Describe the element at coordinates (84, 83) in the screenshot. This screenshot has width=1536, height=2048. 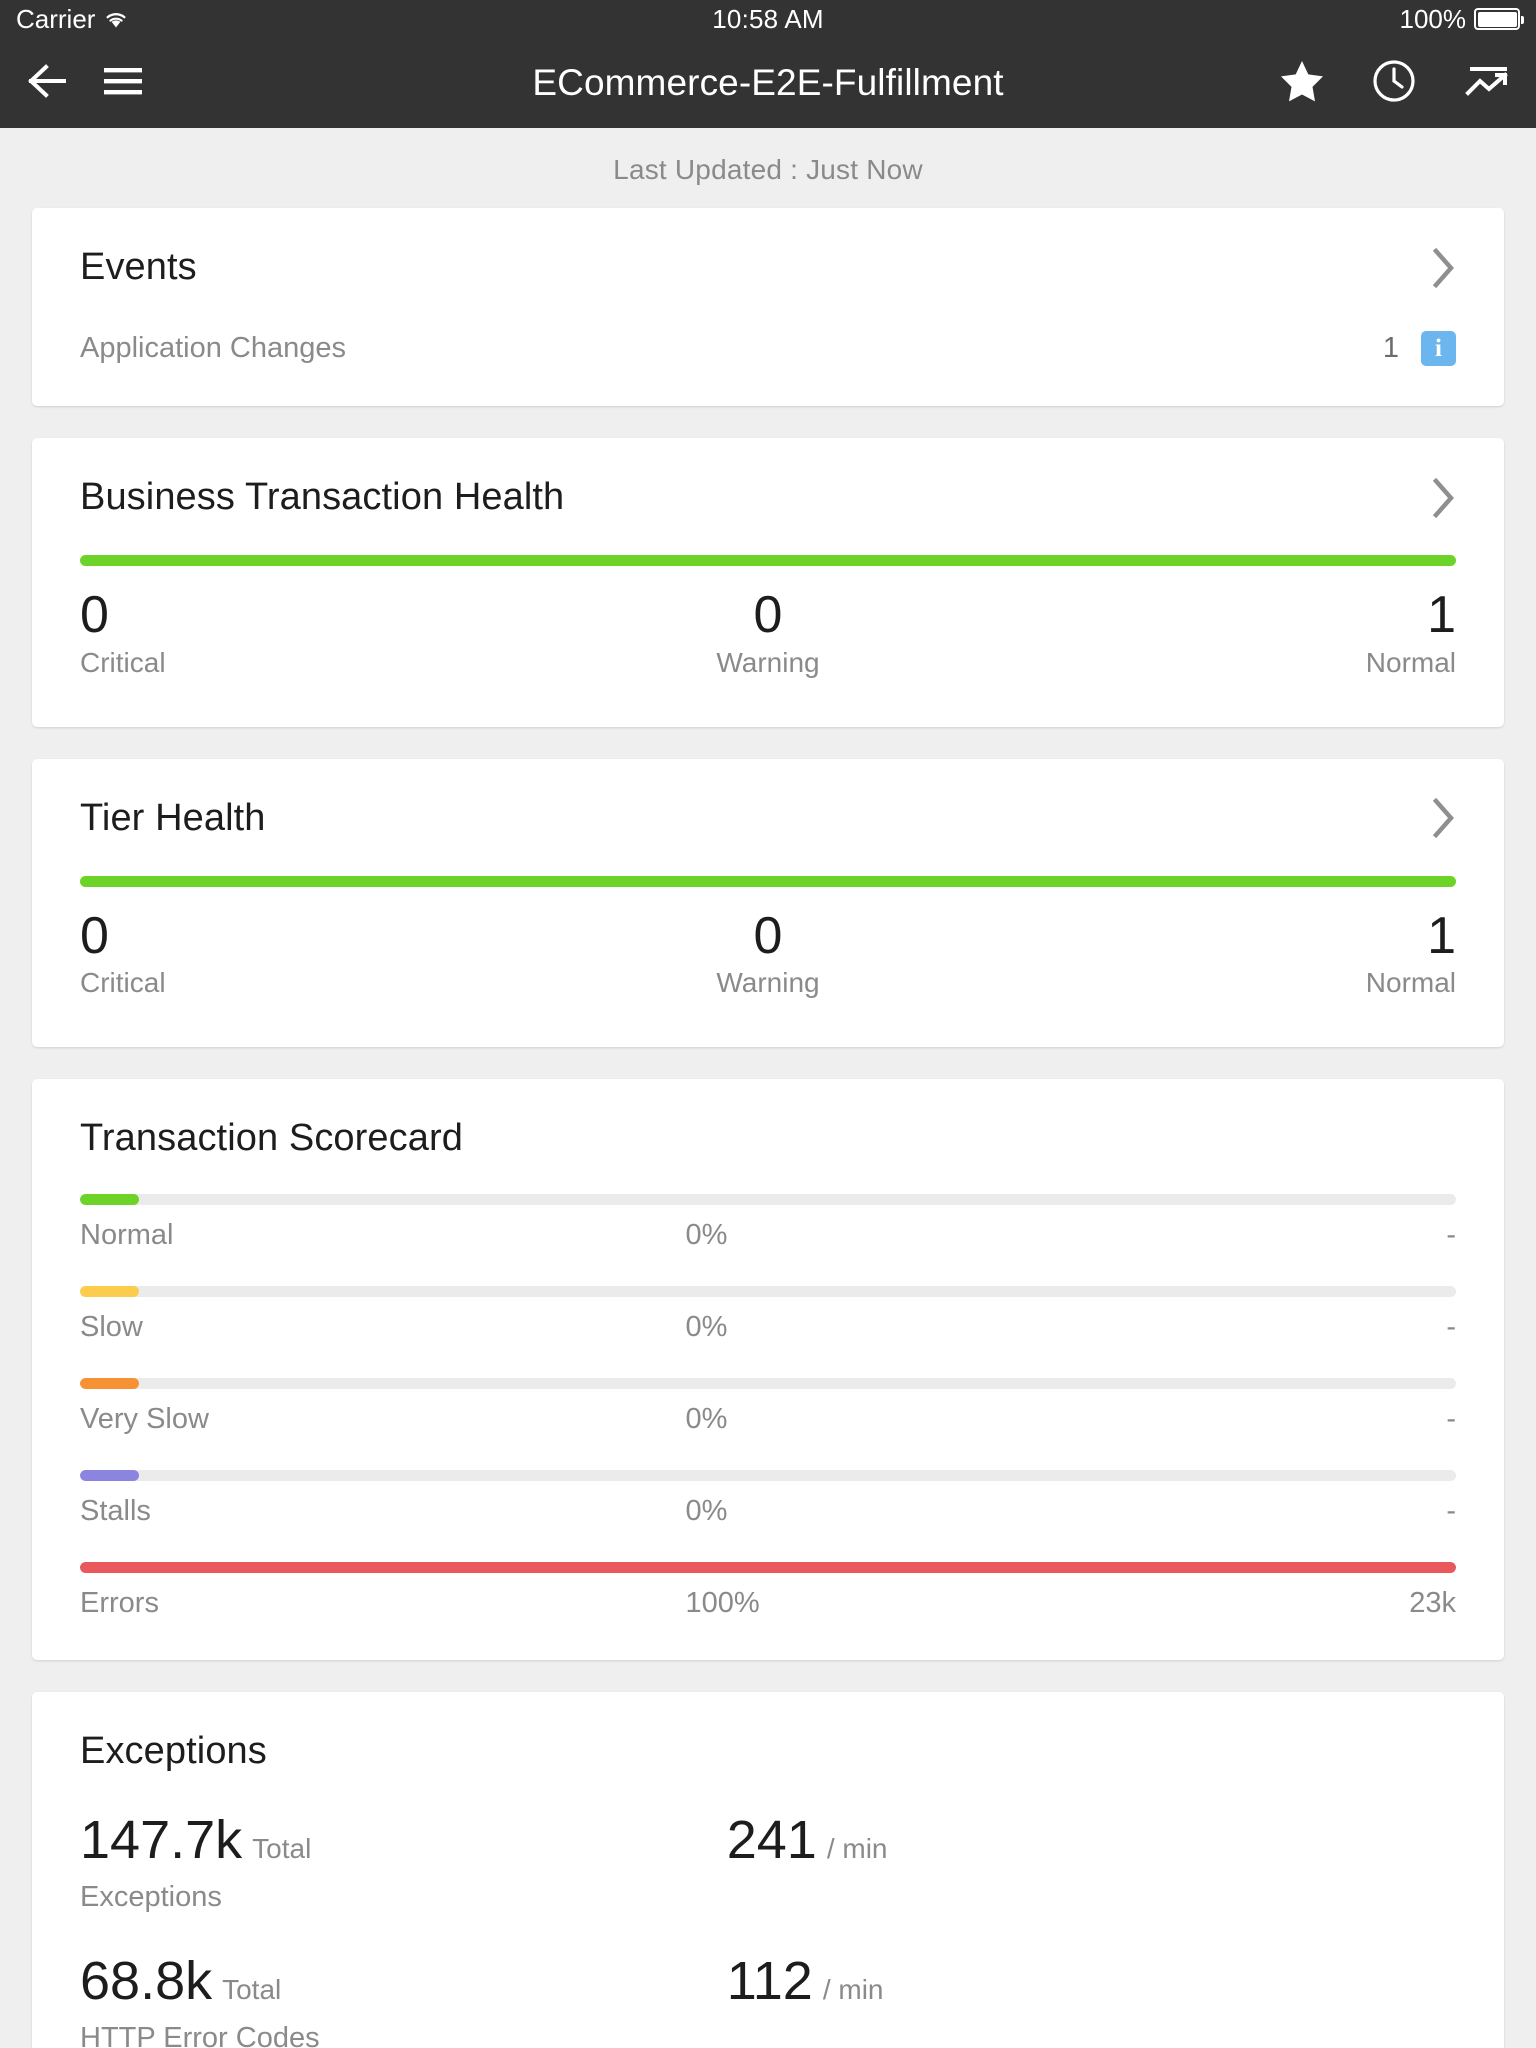
I see `nav-left-group` at that location.